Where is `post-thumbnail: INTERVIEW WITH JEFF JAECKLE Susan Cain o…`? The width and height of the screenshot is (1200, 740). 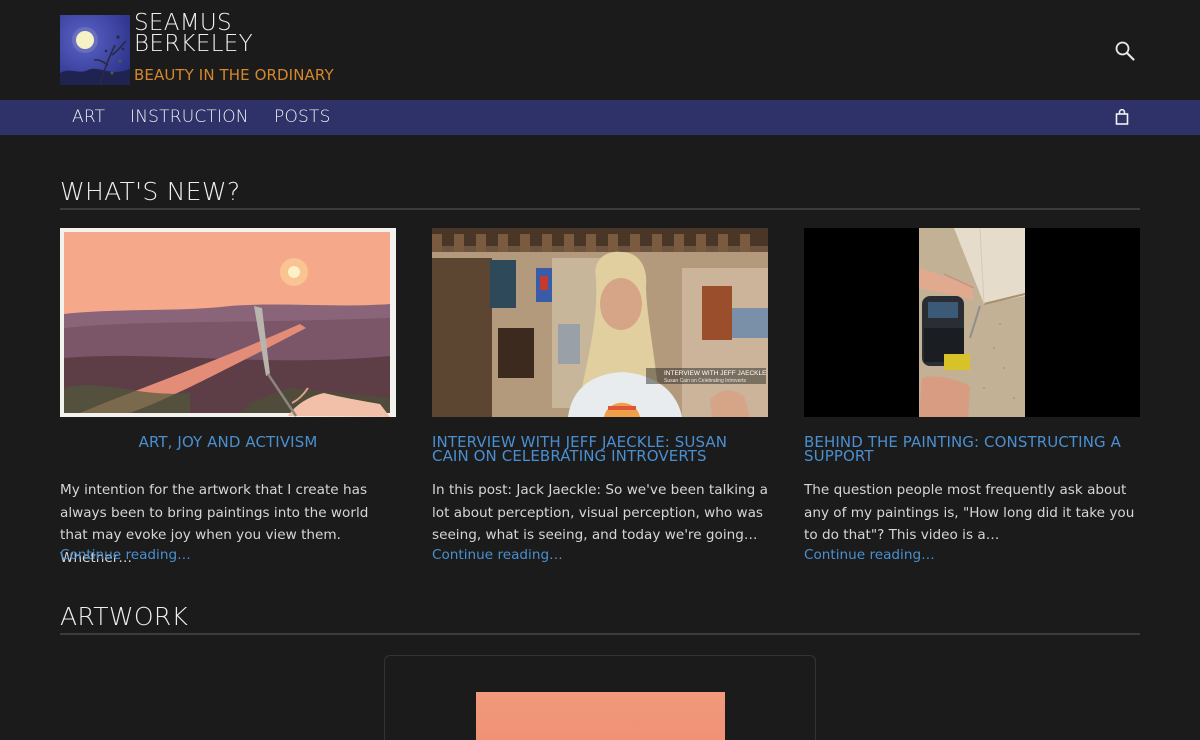
post-thumbnail: INTERVIEW WITH JEFF JAECKLE Susan Cain o… is located at coordinates (600, 322).